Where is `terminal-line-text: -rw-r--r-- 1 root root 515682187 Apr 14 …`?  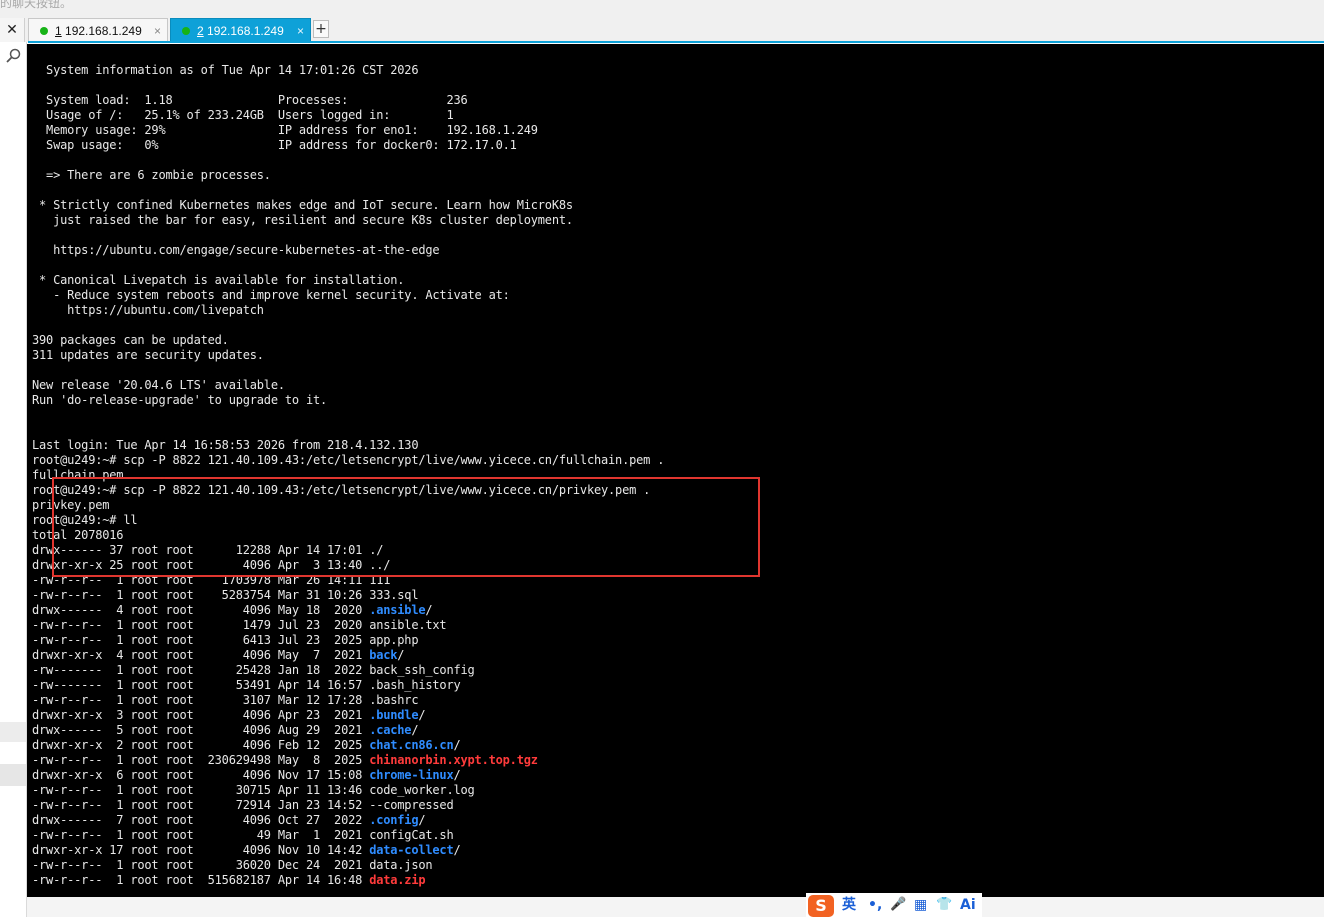
terminal-line-text: -rw-r--r-- 1 root root 515682187 Apr 14 … is located at coordinates (201, 880).